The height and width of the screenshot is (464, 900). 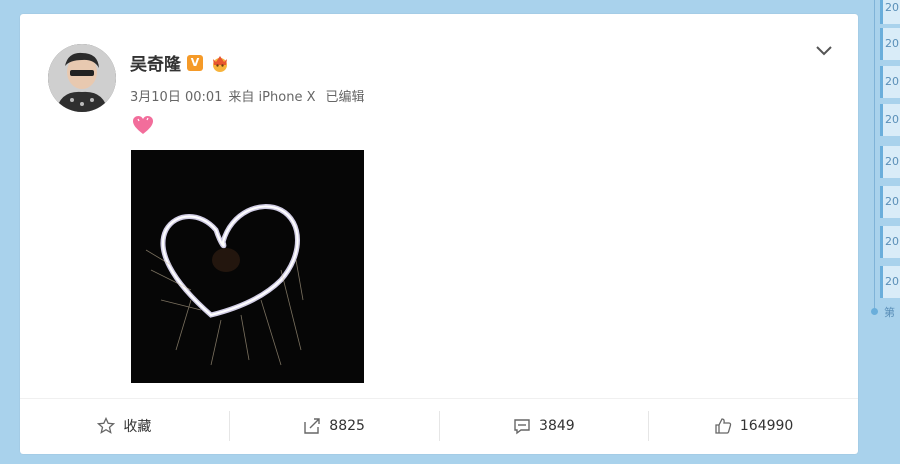 What do you see at coordinates (874, 311) in the screenshot?
I see `timeline-dot` at bounding box center [874, 311].